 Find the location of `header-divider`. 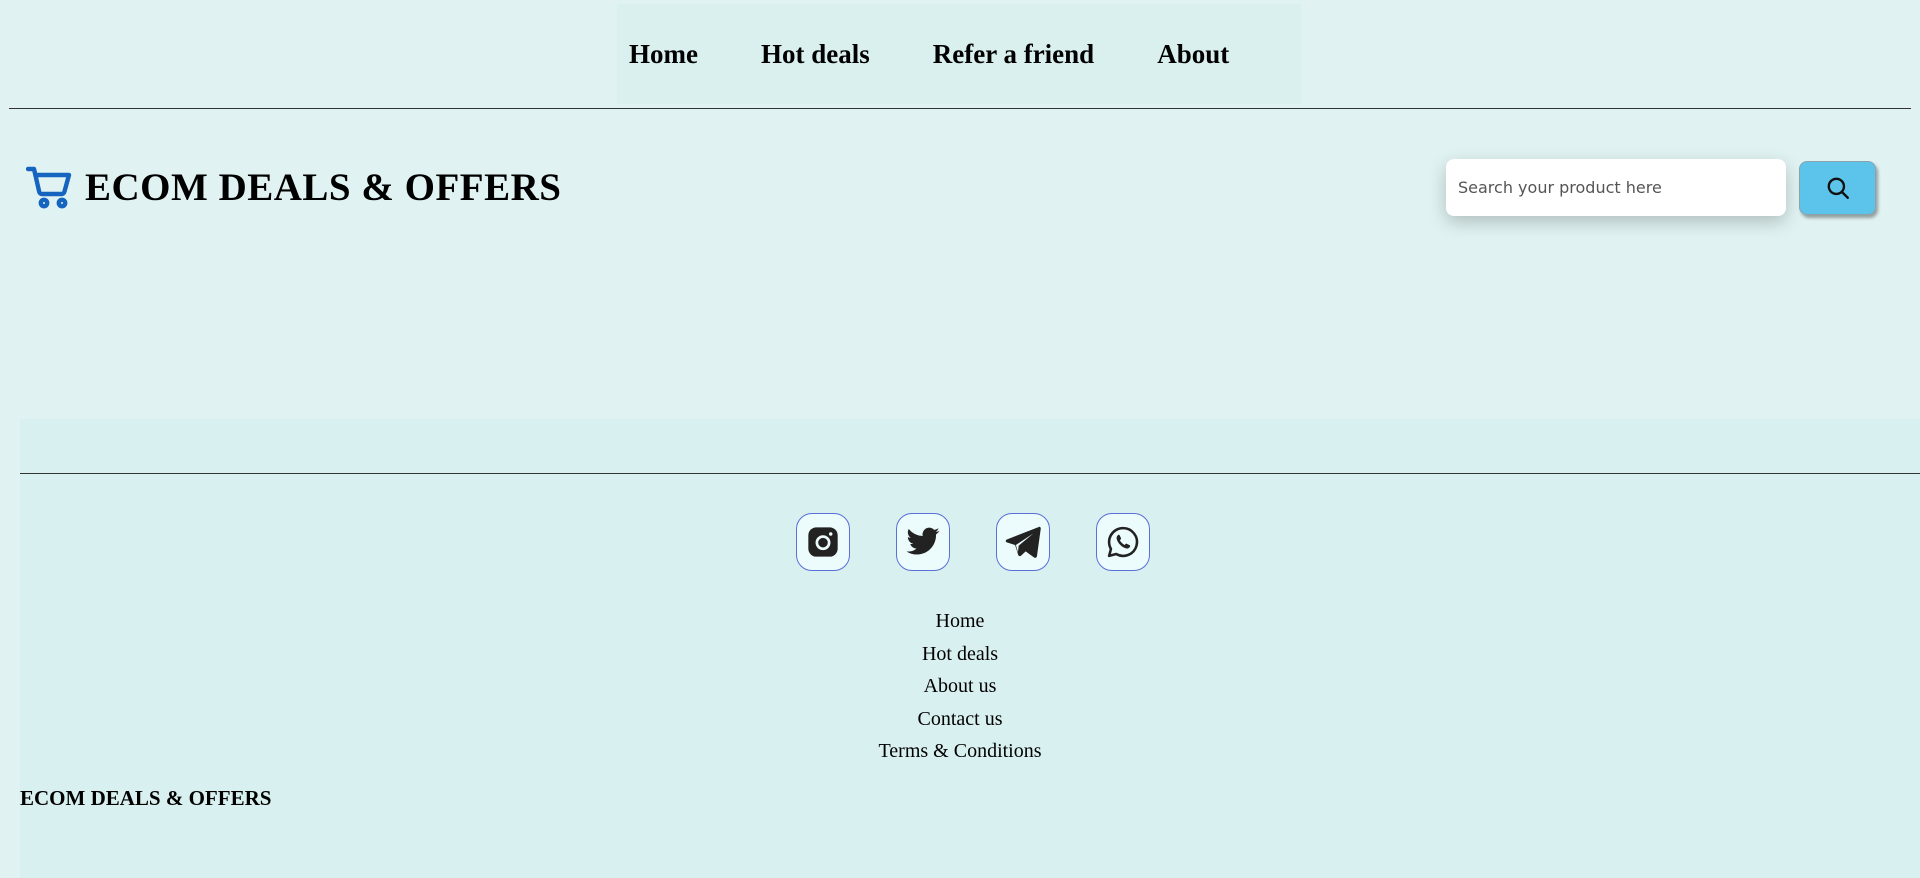

header-divider is located at coordinates (960, 108).